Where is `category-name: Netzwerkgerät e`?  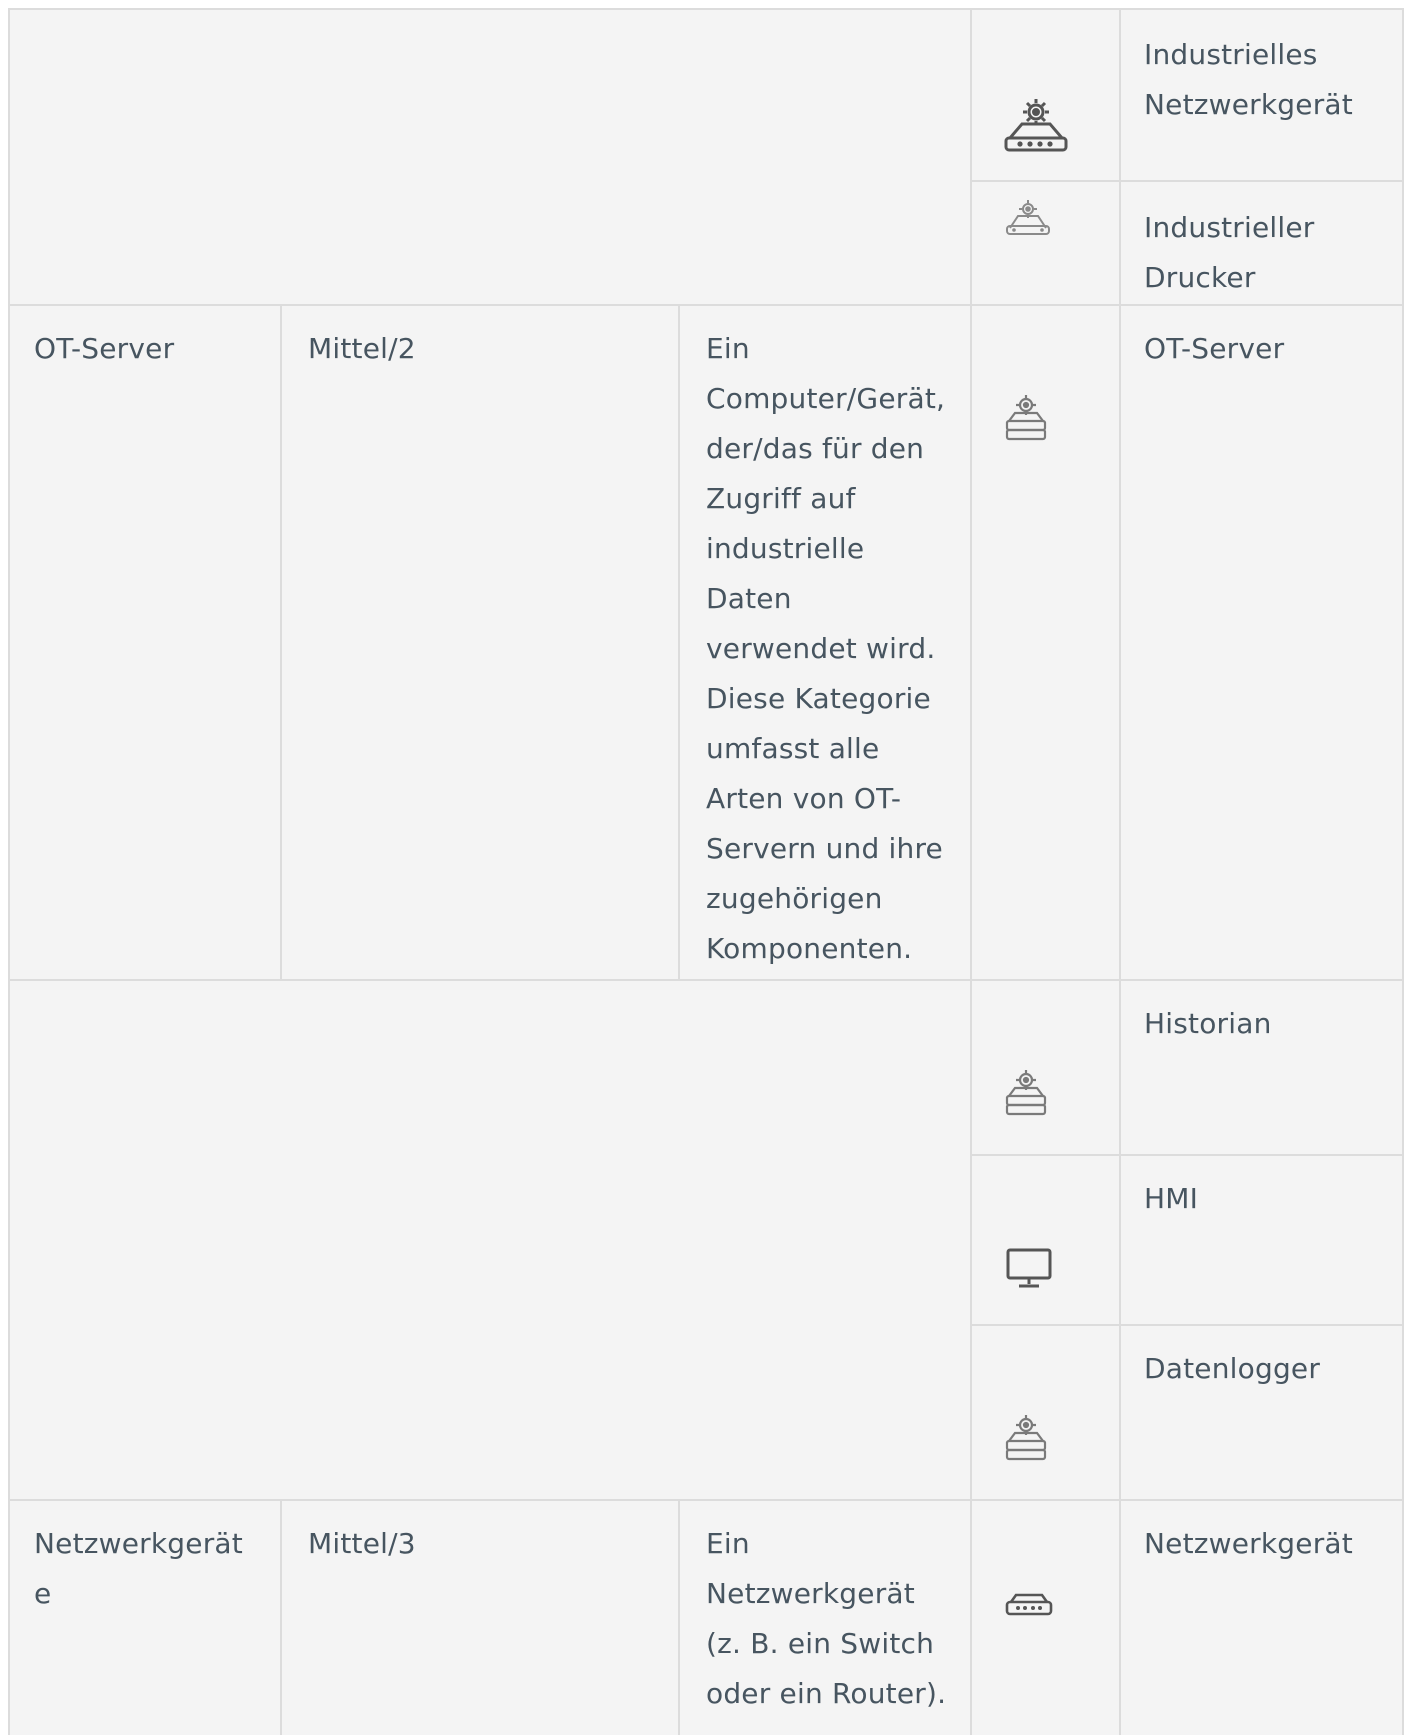
category-name: Netzwerkgerät e is located at coordinates (138, 1568).